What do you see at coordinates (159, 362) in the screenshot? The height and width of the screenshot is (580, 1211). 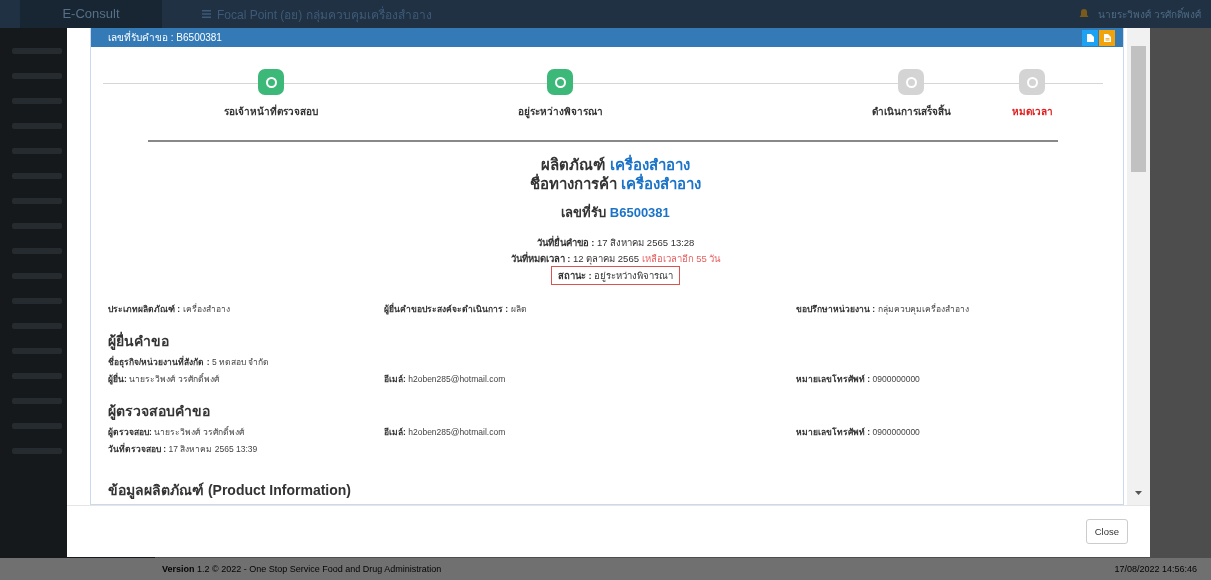 I see `field-label: ชื่อธุรกิจ/หน่วยงานที่สังกัด :` at bounding box center [159, 362].